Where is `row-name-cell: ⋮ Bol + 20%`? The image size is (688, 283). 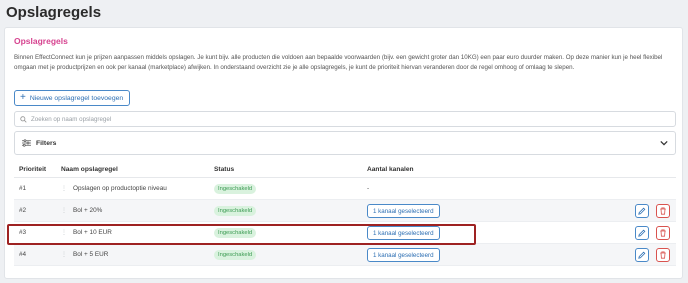 row-name-cell: ⋮ Bol + 20% is located at coordinates (81, 210).